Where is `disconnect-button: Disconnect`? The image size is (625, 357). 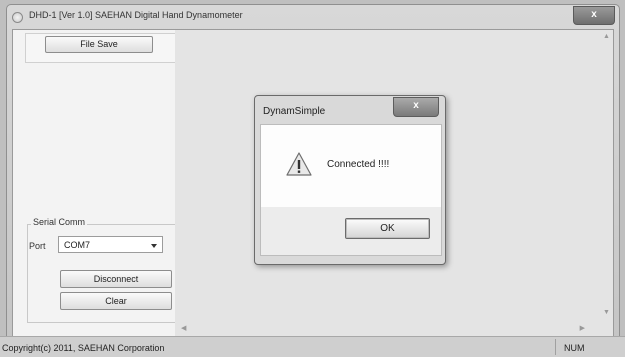 disconnect-button: Disconnect is located at coordinates (116, 279).